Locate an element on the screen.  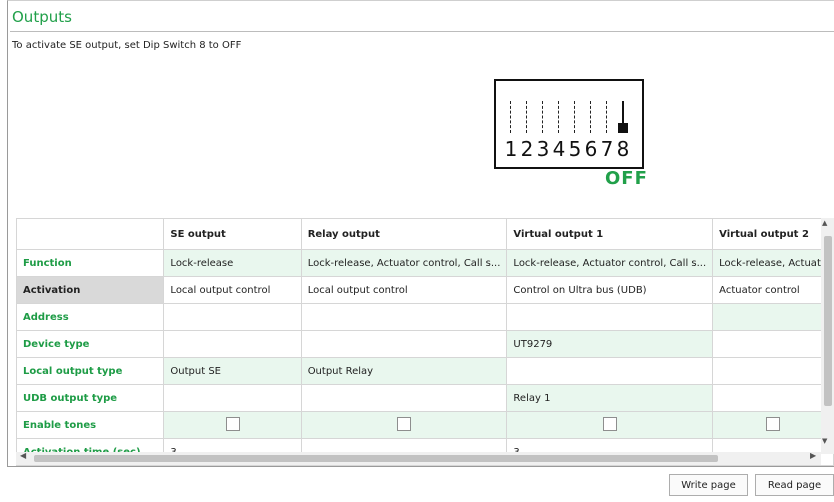
table-cell: Relay 1 is located at coordinates (610, 398).